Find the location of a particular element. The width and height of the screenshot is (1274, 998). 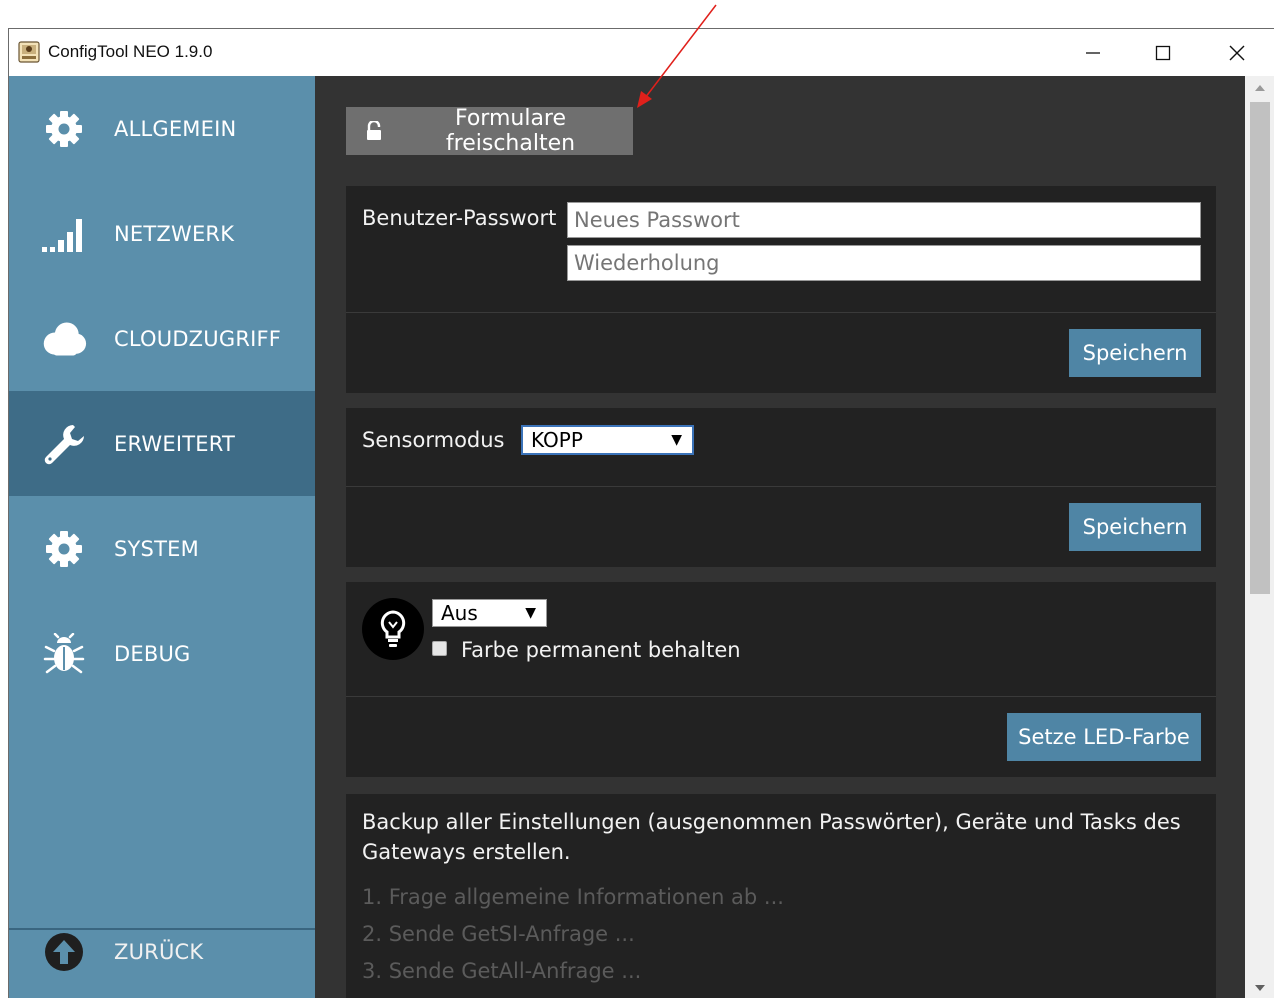

arrow-up-circle-icon is located at coordinates (64, 952).